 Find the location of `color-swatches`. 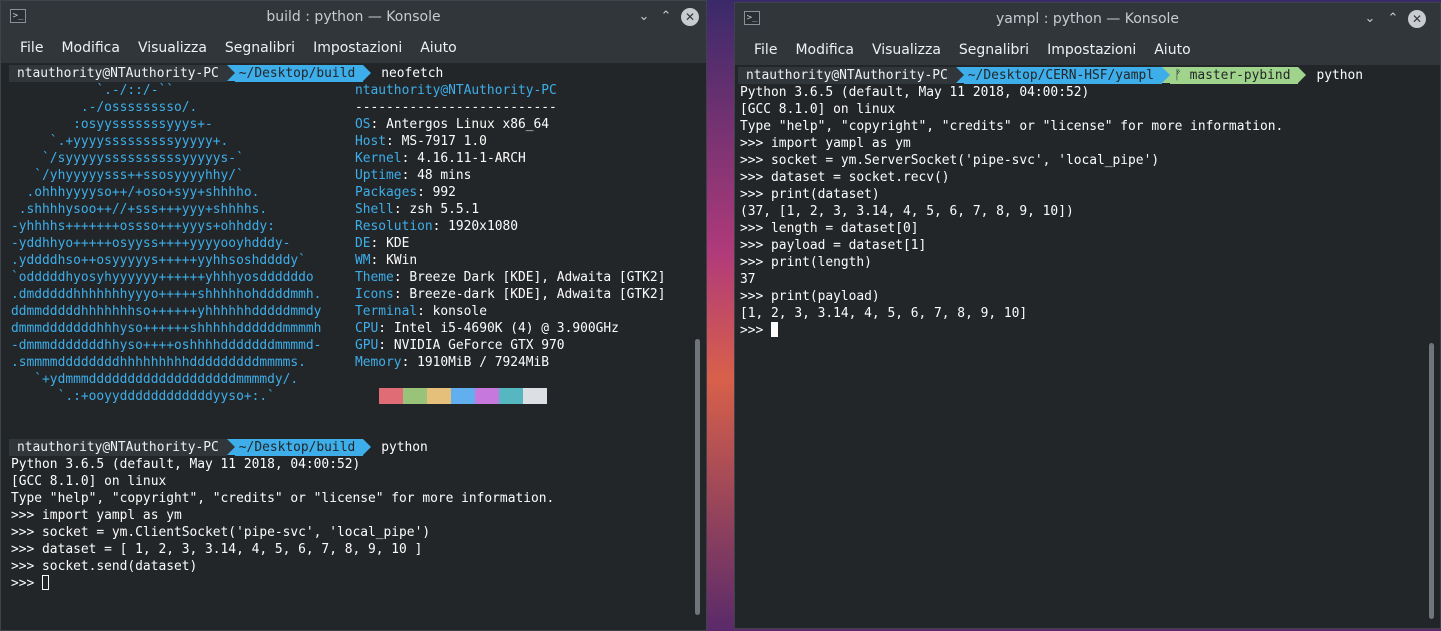

color-swatches is located at coordinates (463, 396).